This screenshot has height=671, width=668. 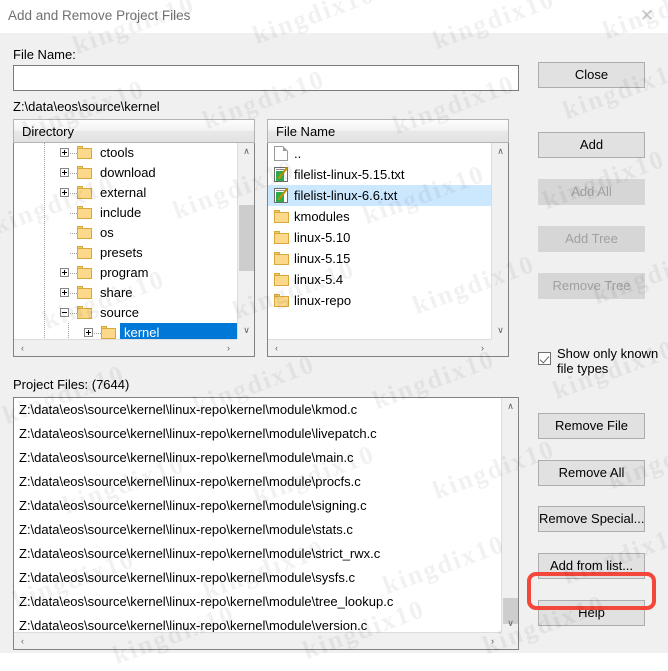 What do you see at coordinates (499, 241) in the screenshot?
I see `file-list-vertical-scrollbar: ∧ ∨` at bounding box center [499, 241].